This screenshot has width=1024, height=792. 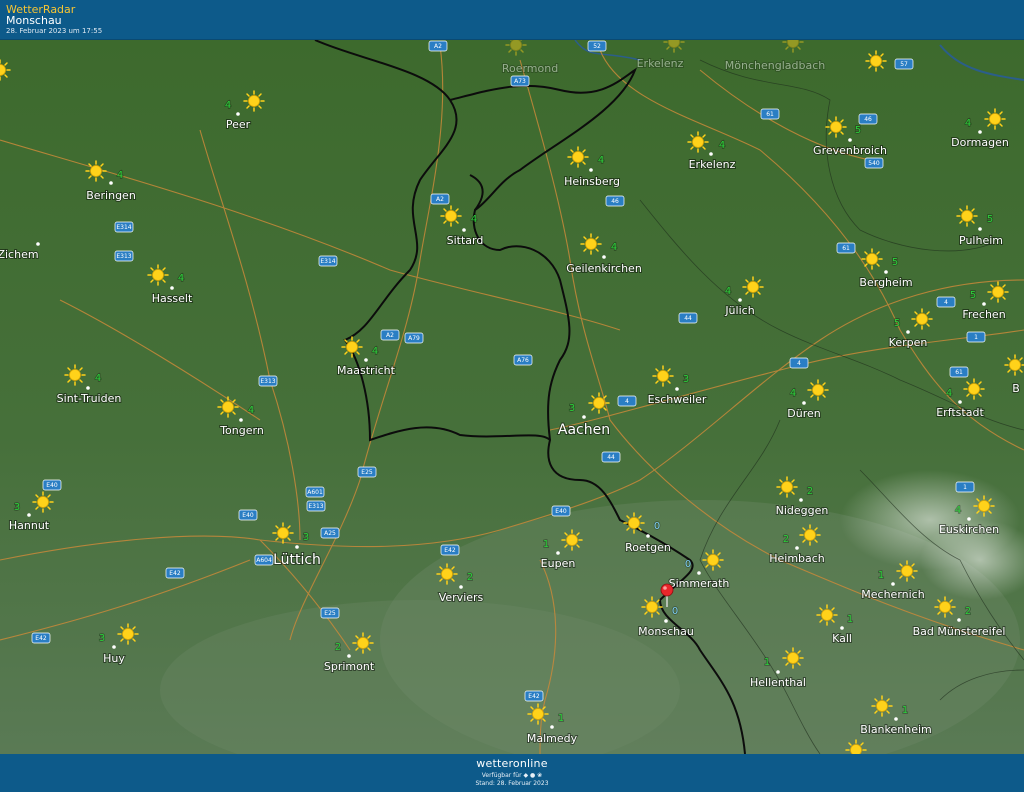 I want to click on place-name: B, so click(x=1016, y=388).